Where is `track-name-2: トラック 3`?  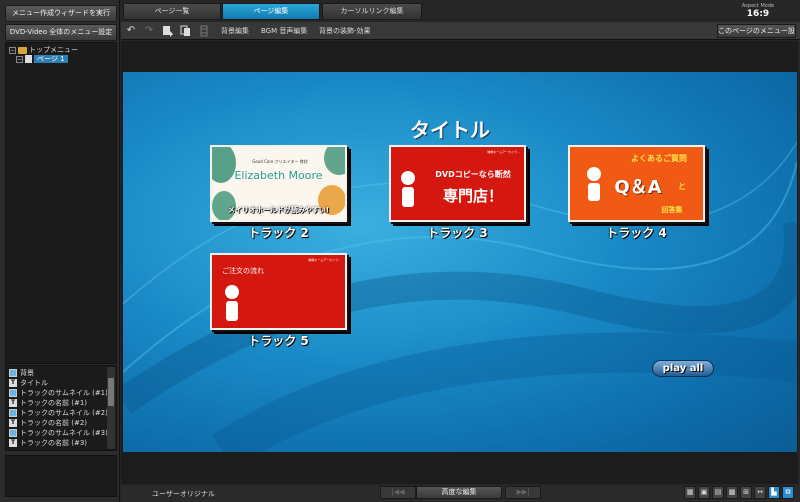 track-name-2: トラック 3 is located at coordinates (457, 232).